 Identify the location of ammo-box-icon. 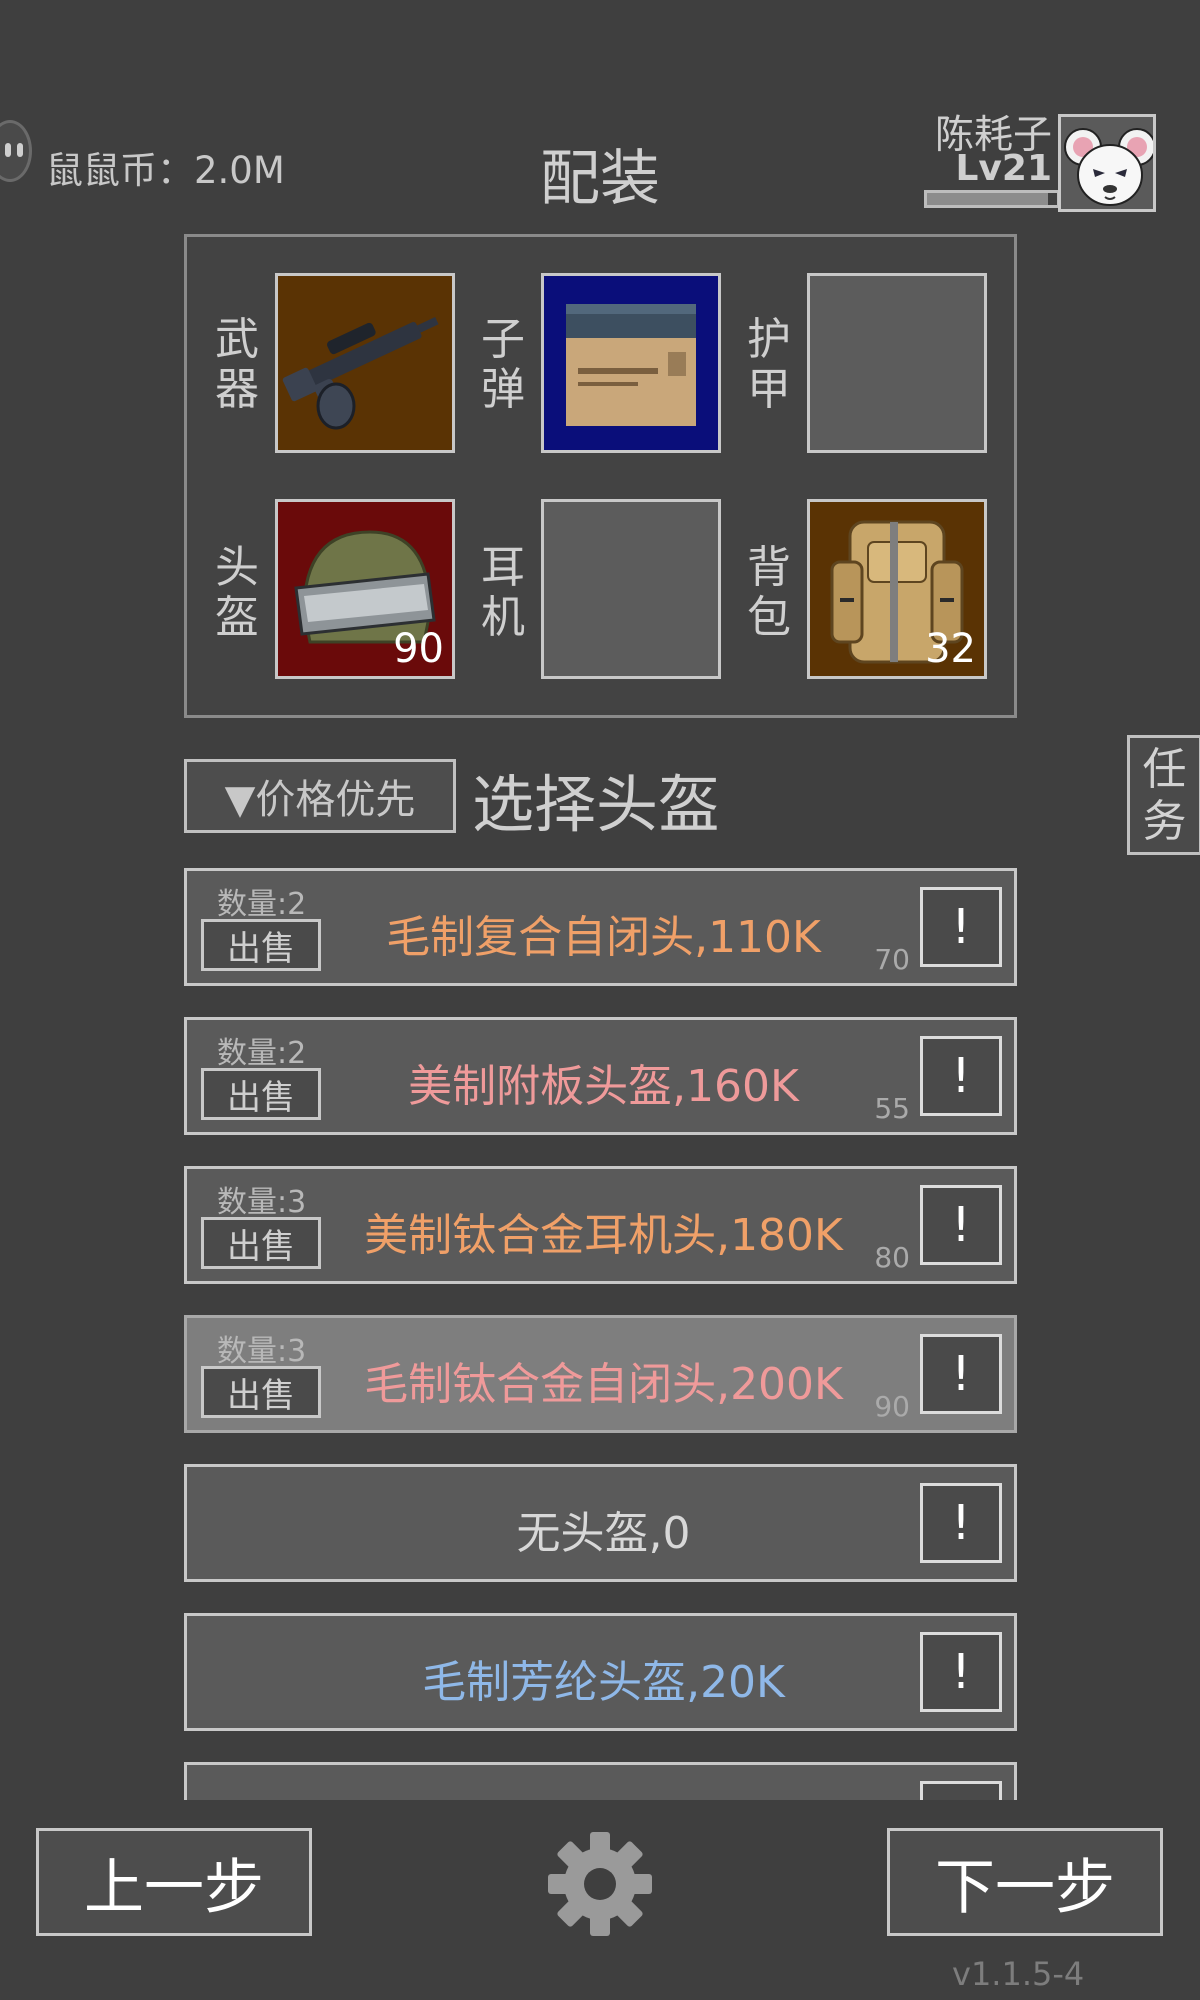
(631, 365).